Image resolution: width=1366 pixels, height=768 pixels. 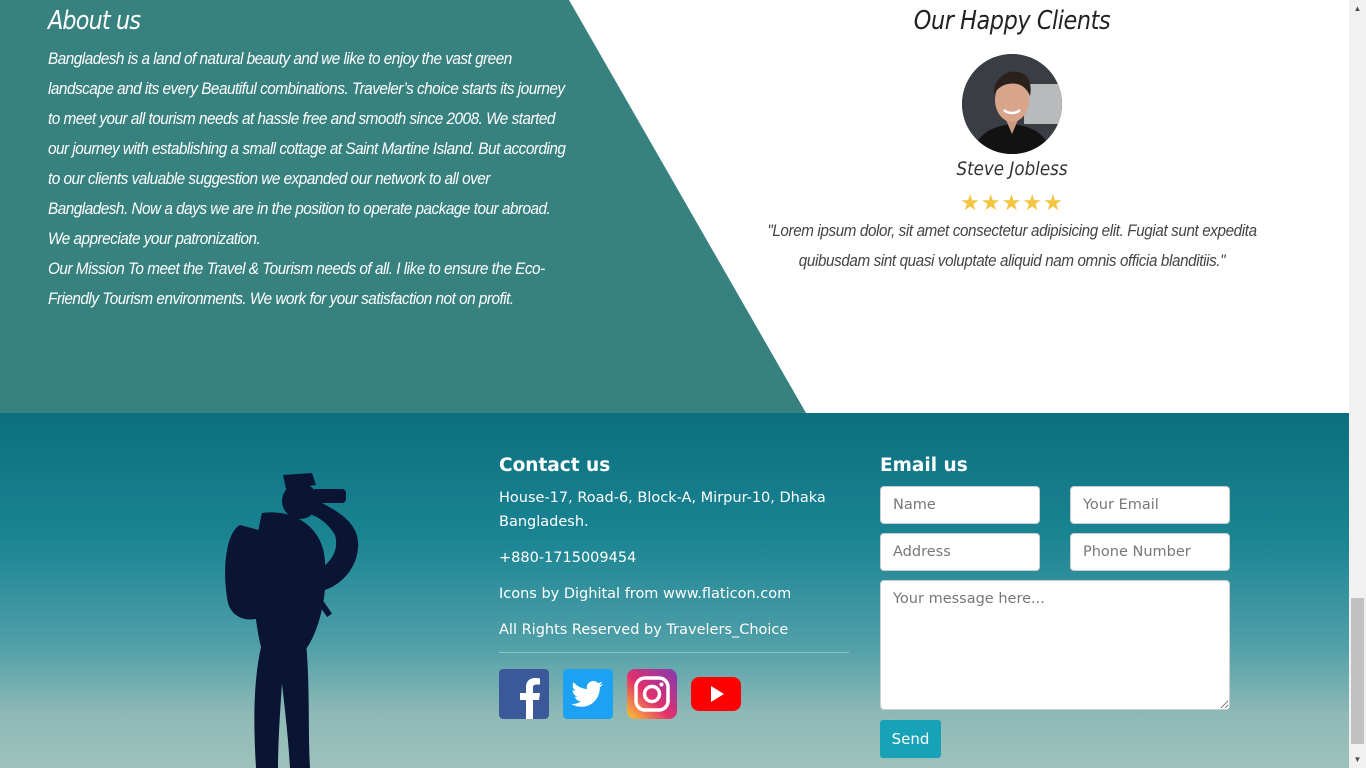 What do you see at coordinates (960, 552) in the screenshot?
I see `address-input` at bounding box center [960, 552].